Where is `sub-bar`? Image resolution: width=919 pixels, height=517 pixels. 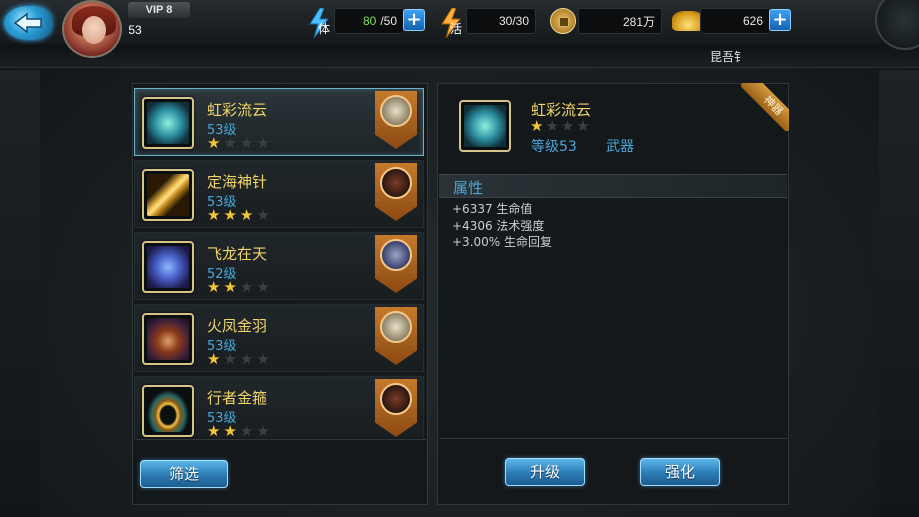
sub-bar is located at coordinates (459, 56).